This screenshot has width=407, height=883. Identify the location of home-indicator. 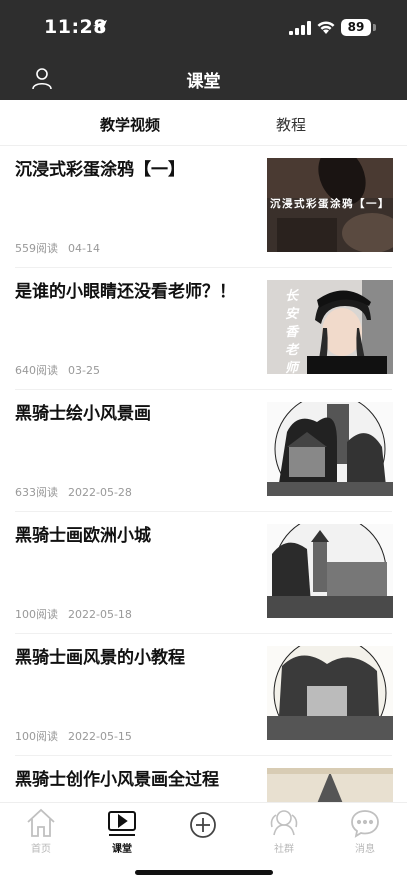
(204, 872).